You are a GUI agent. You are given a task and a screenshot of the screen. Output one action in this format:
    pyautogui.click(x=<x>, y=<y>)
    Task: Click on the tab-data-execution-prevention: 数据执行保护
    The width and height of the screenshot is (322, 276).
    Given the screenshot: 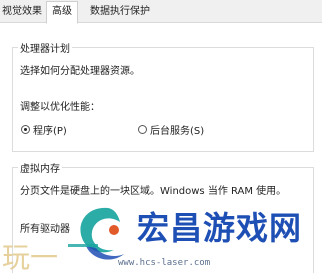 What is the action you would take?
    pyautogui.click(x=120, y=11)
    